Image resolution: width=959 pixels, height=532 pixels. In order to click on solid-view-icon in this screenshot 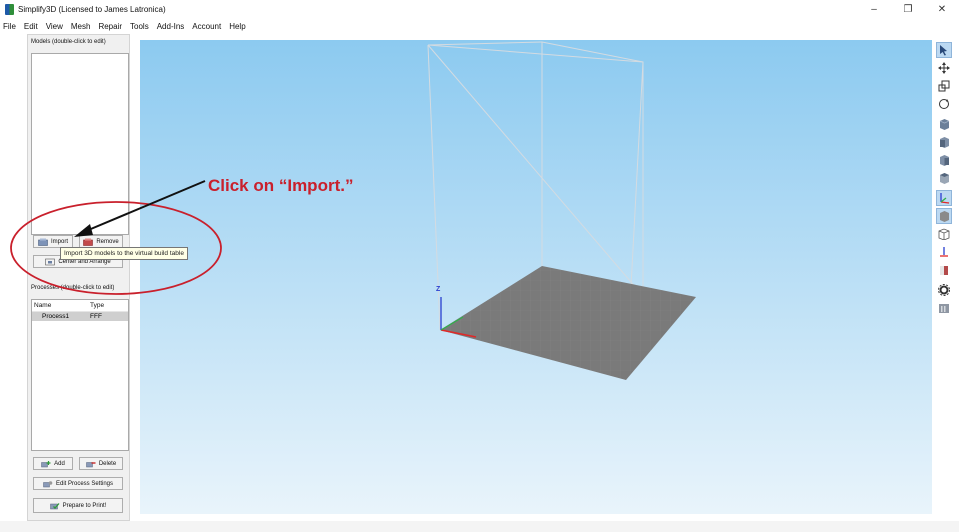, I will do `click(944, 216)`.